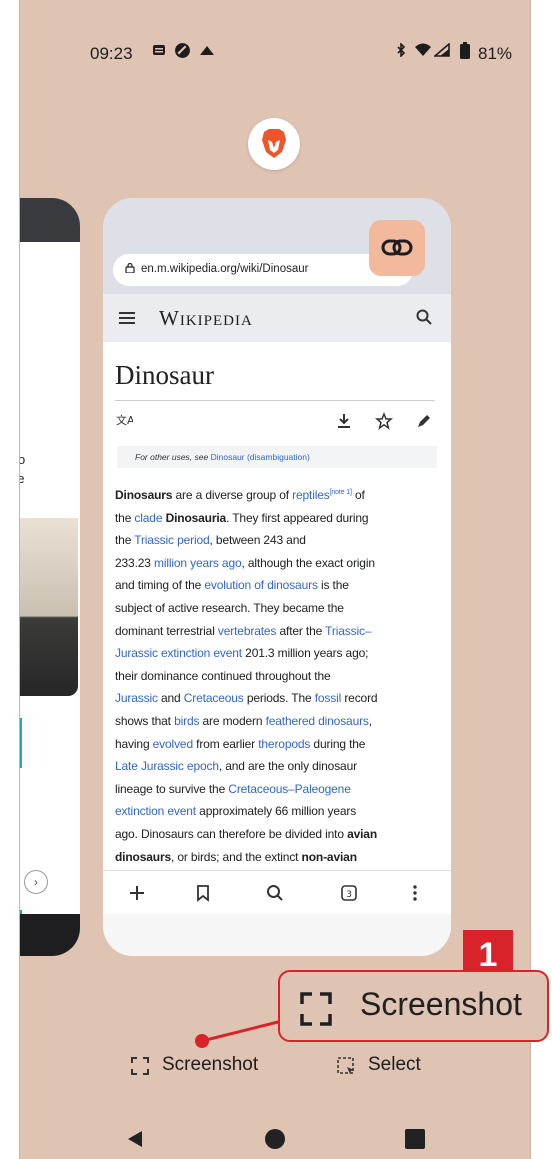 The width and height of the screenshot is (552, 1159). Describe the element at coordinates (164, 375) in the screenshot. I see `article-title: Dinosaur` at that location.